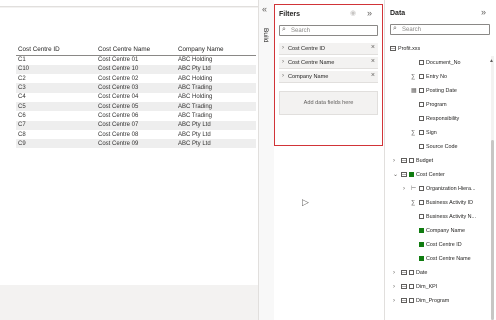 This screenshot has width=496, height=320. Describe the element at coordinates (56, 69) in the screenshot. I see `table-cell: C10` at that location.